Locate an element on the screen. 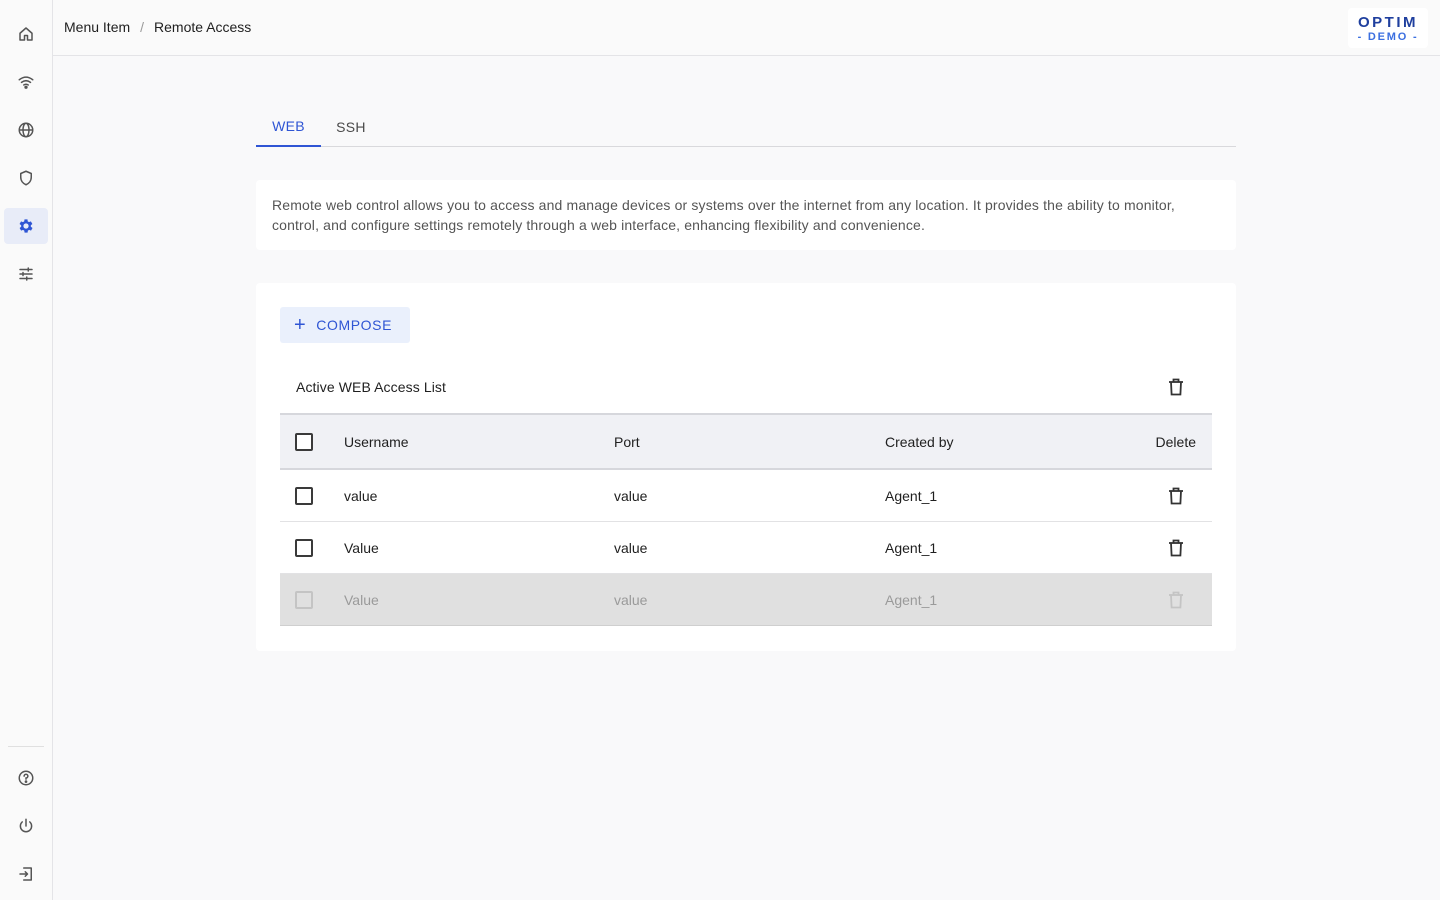  sidebar-item-help is located at coordinates (26, 778).